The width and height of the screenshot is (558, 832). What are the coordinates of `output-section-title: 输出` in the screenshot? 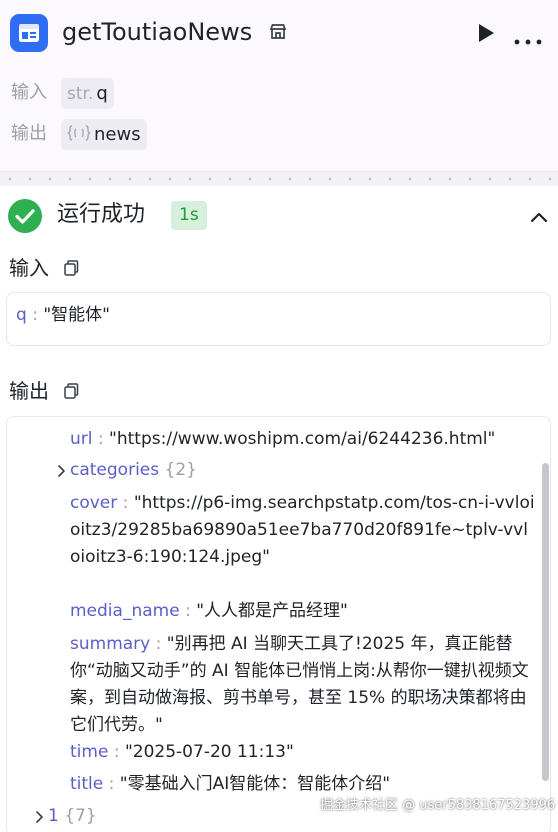 It's located at (29, 391).